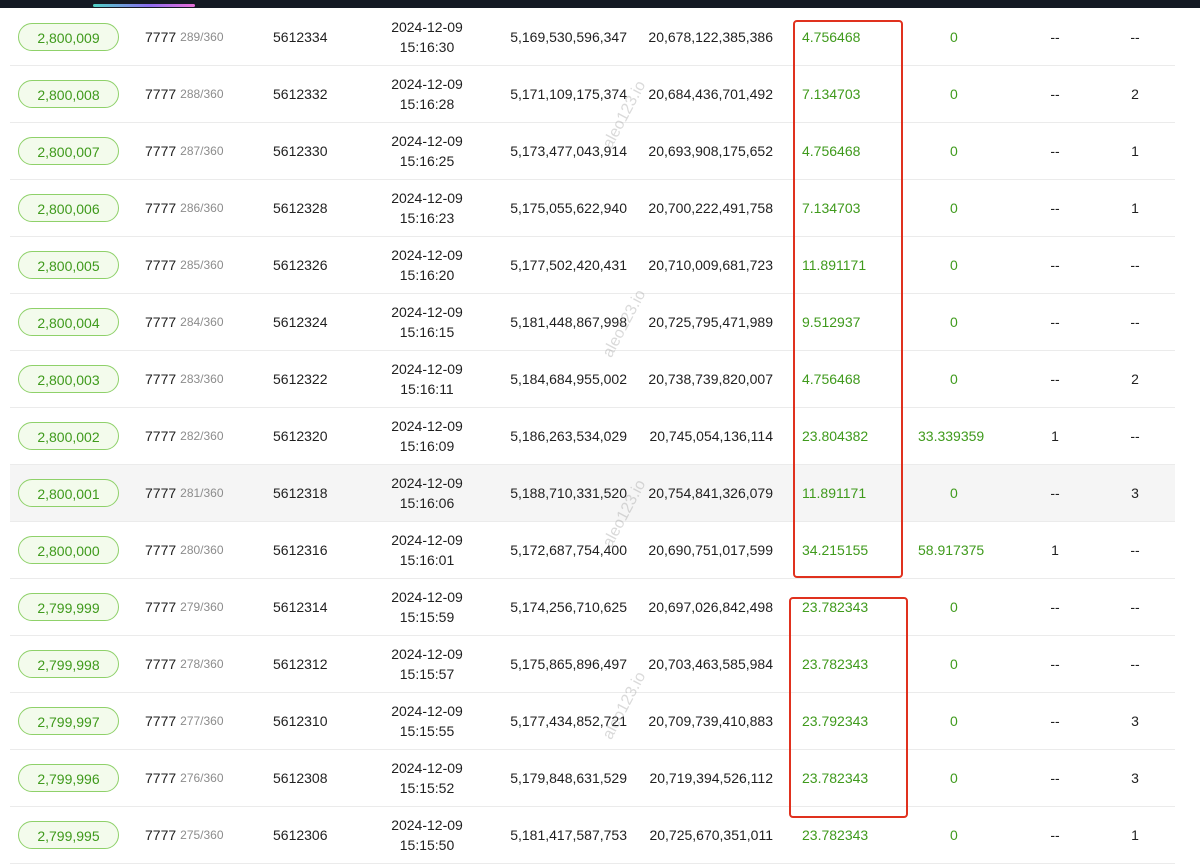 Image resolution: width=1200 pixels, height=864 pixels. Describe the element at coordinates (427, 332) in the screenshot. I see `timestamp-time: 15:16:15` at that location.